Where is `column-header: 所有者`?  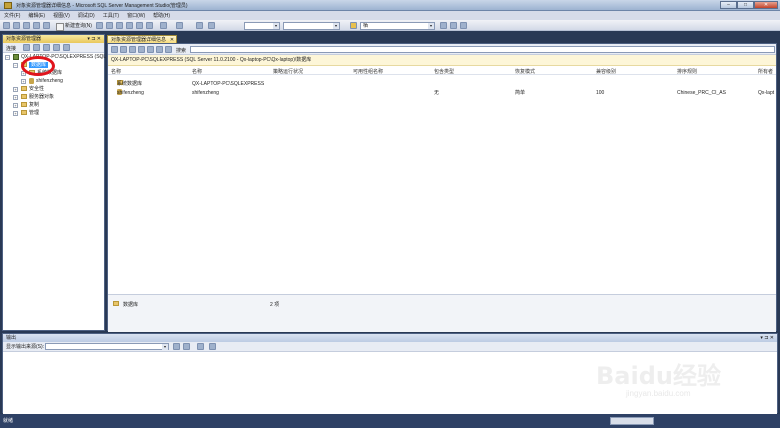
column-header: 所有者 is located at coordinates (765, 71).